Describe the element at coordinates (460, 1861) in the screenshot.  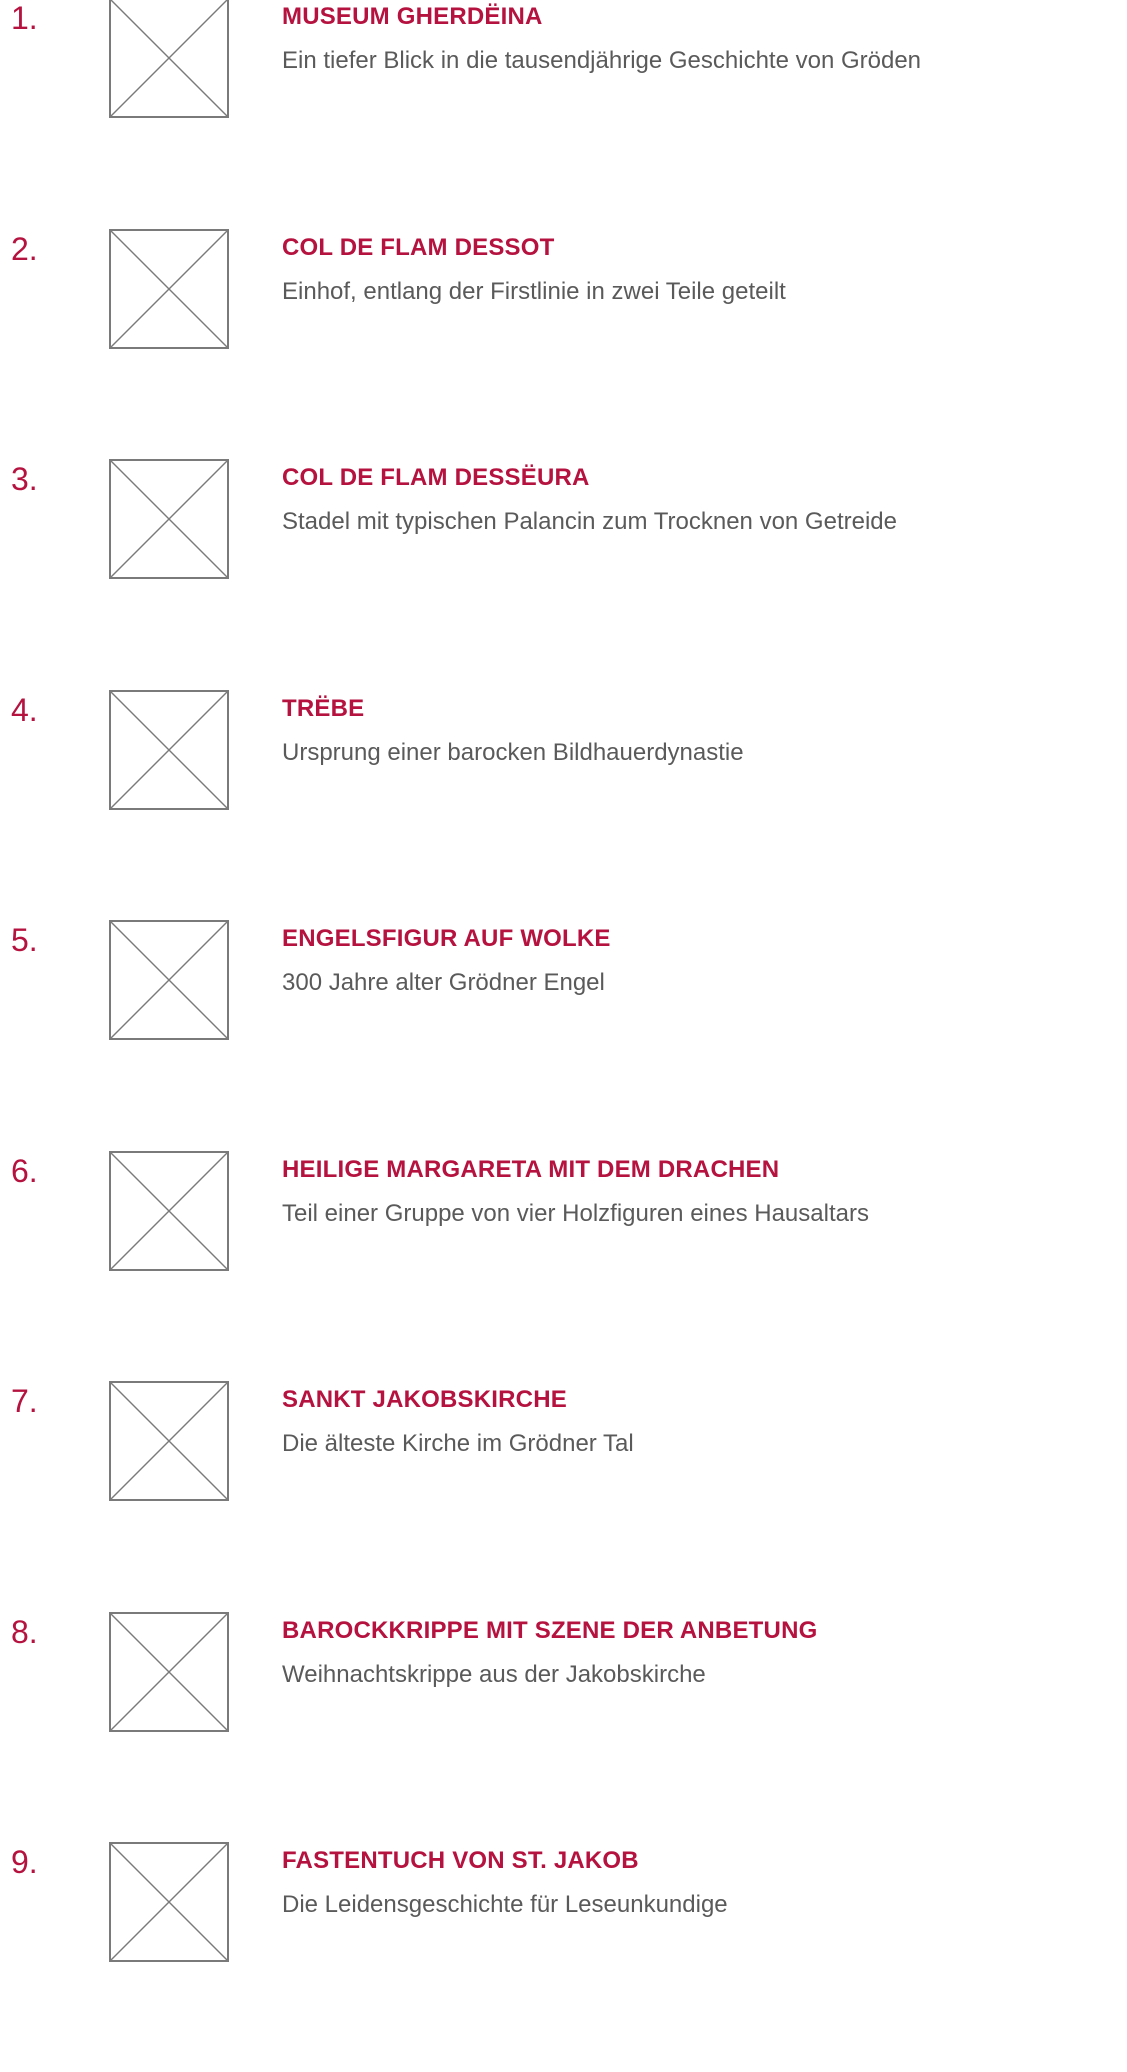
I see `item-title: FASTENTUCH VON ST. JAKOB` at that location.